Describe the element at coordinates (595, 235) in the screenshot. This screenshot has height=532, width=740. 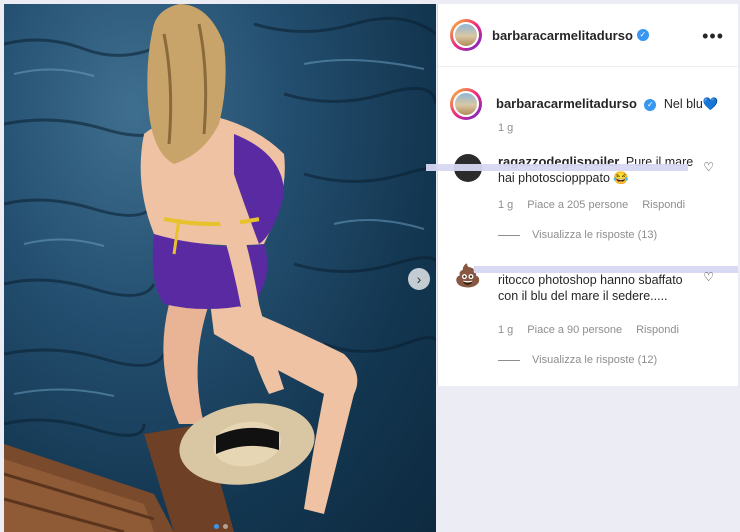
I see `view-replies-label: Visualizza le risposte (13)` at that location.